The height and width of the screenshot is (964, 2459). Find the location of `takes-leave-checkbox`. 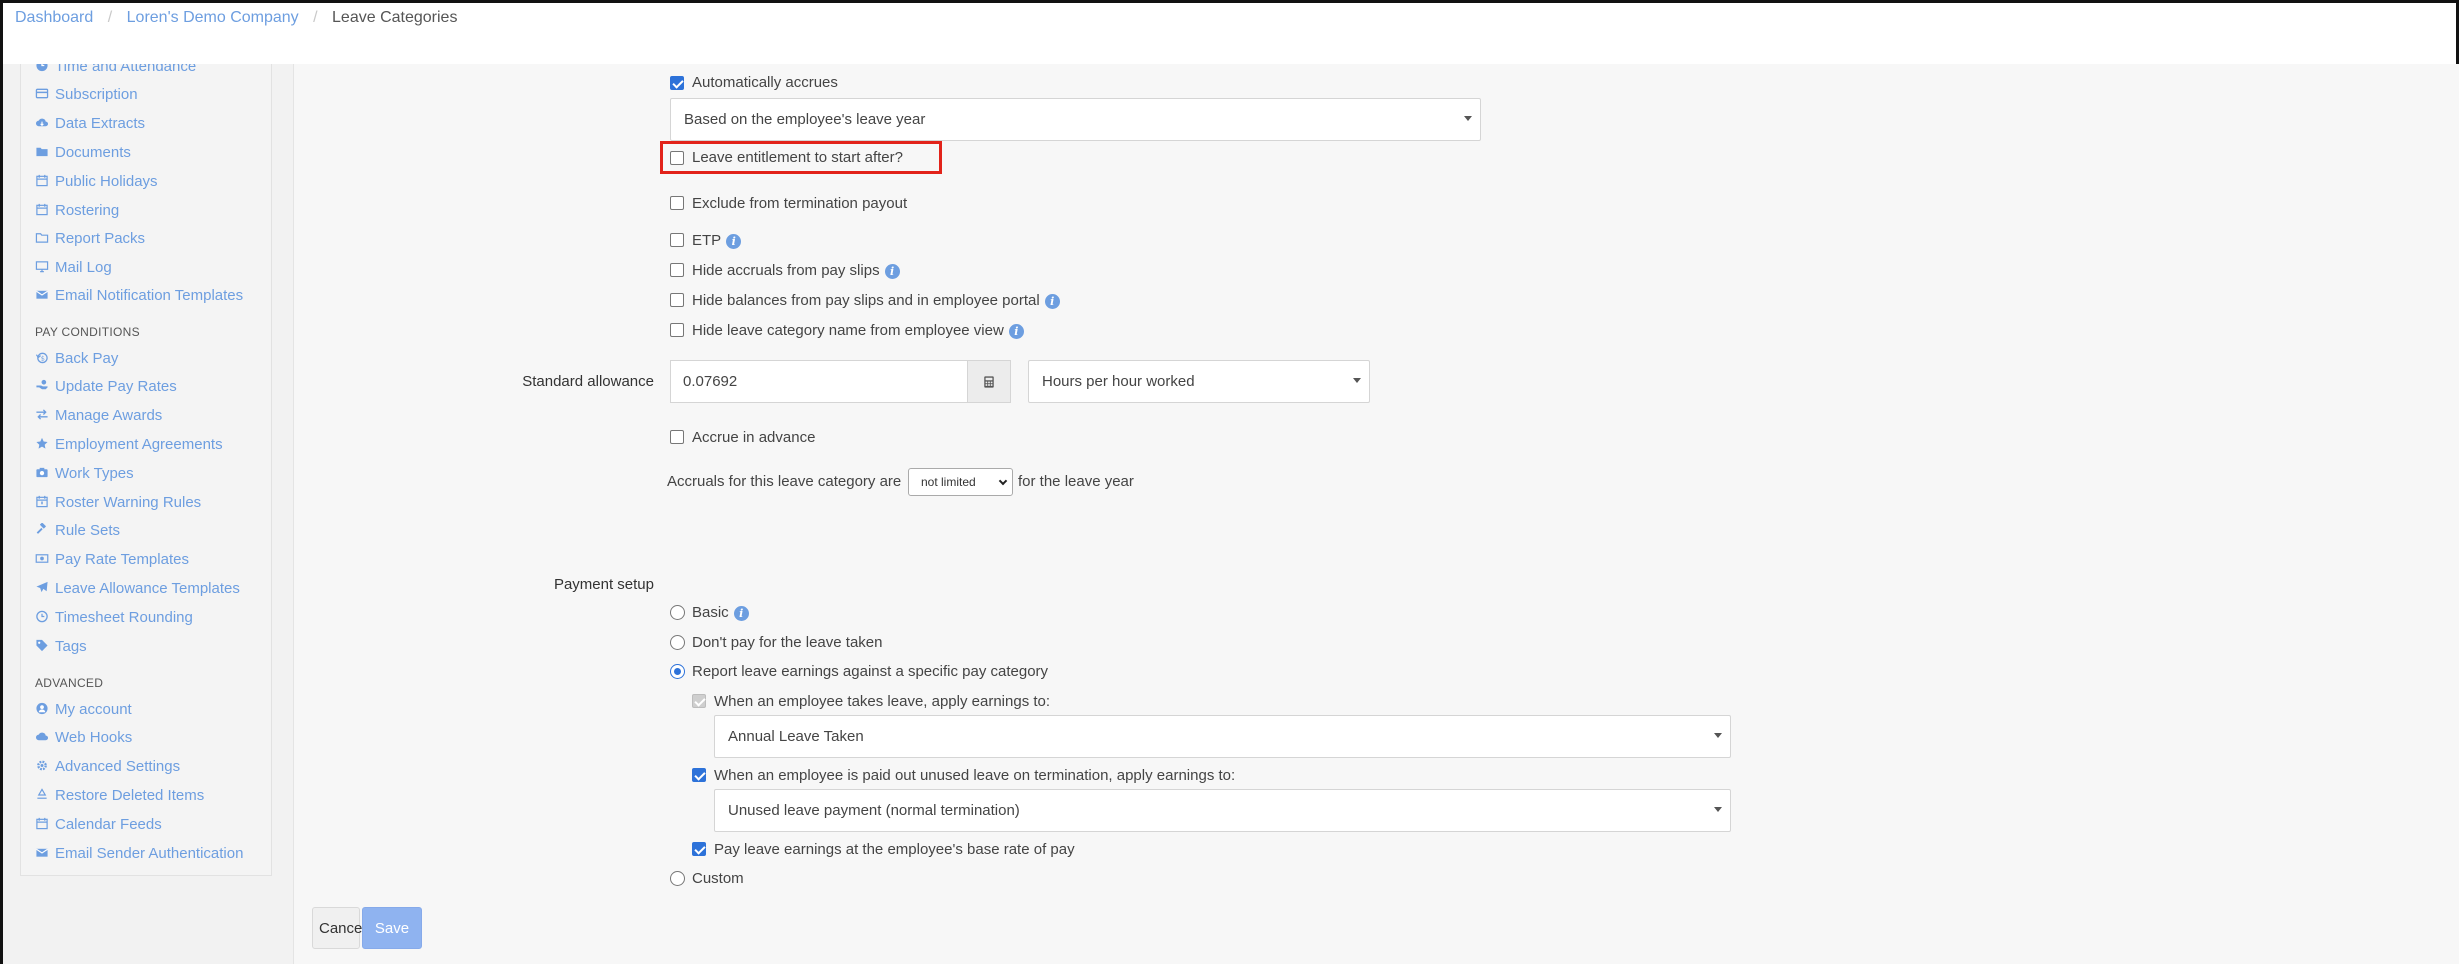

takes-leave-checkbox is located at coordinates (699, 701).